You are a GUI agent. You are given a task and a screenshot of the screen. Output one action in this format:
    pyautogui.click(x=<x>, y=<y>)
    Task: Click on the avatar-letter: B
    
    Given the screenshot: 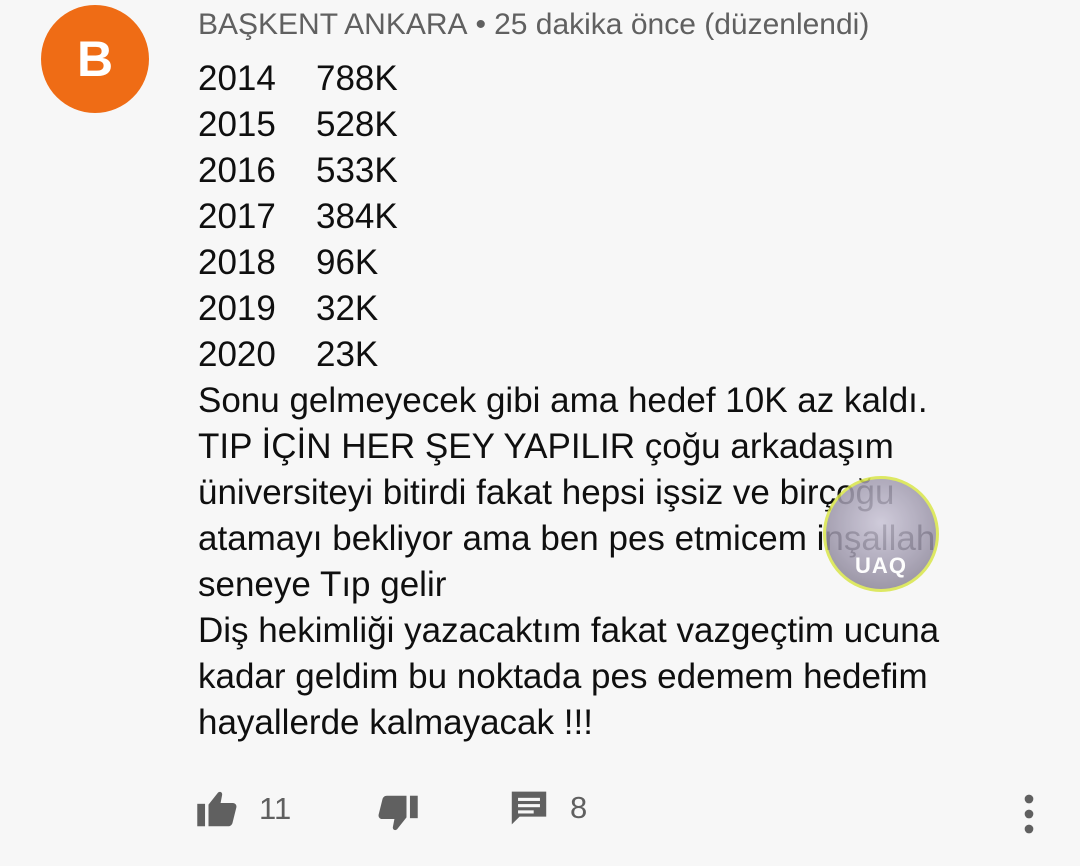 What is the action you would take?
    pyautogui.click(x=95, y=59)
    